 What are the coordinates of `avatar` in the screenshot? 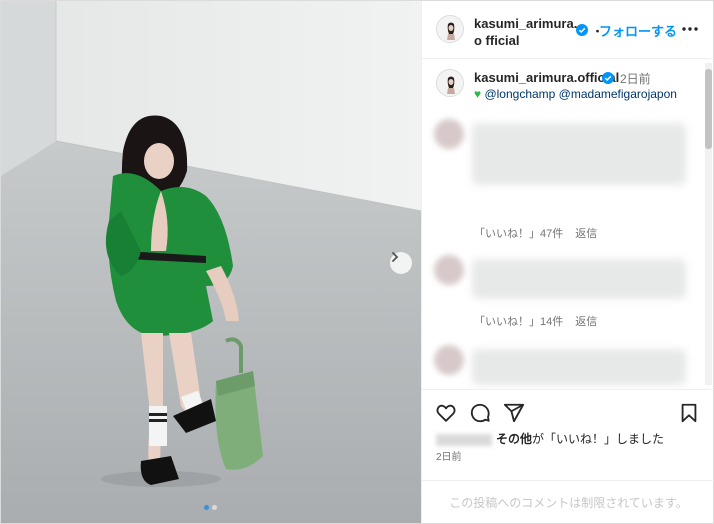 It's located at (450, 29).